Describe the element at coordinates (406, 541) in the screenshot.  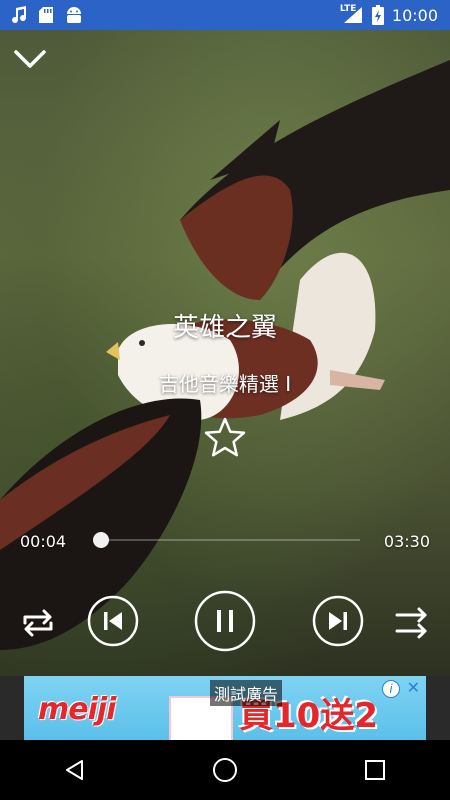
I see `total-time: 03:30` at that location.